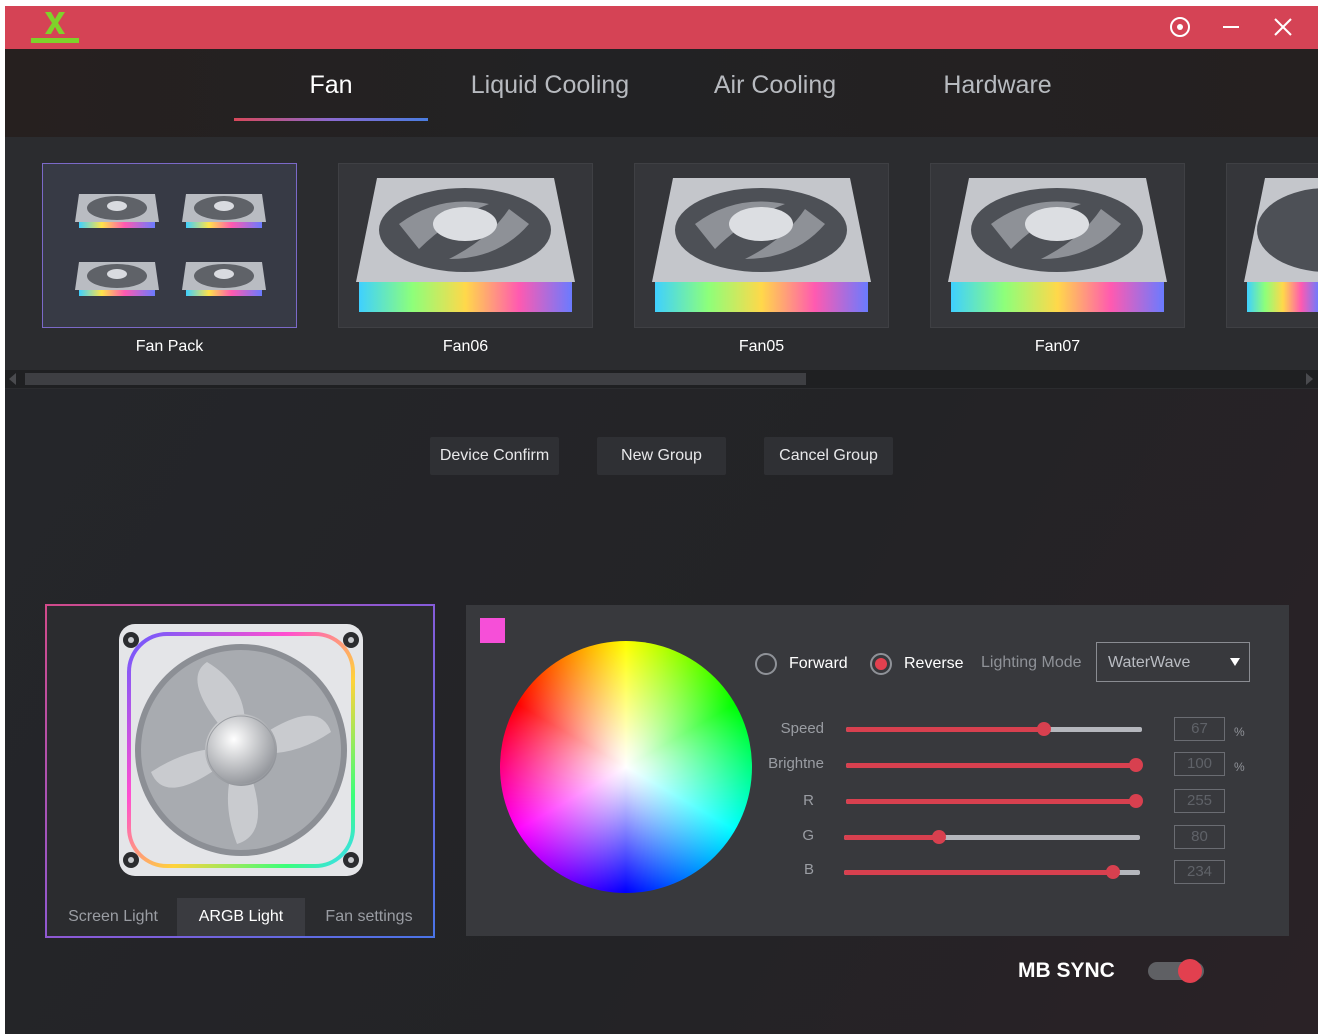 Image resolution: width=1324 pixels, height=1034 pixels. I want to click on speed-slider, so click(994, 729).